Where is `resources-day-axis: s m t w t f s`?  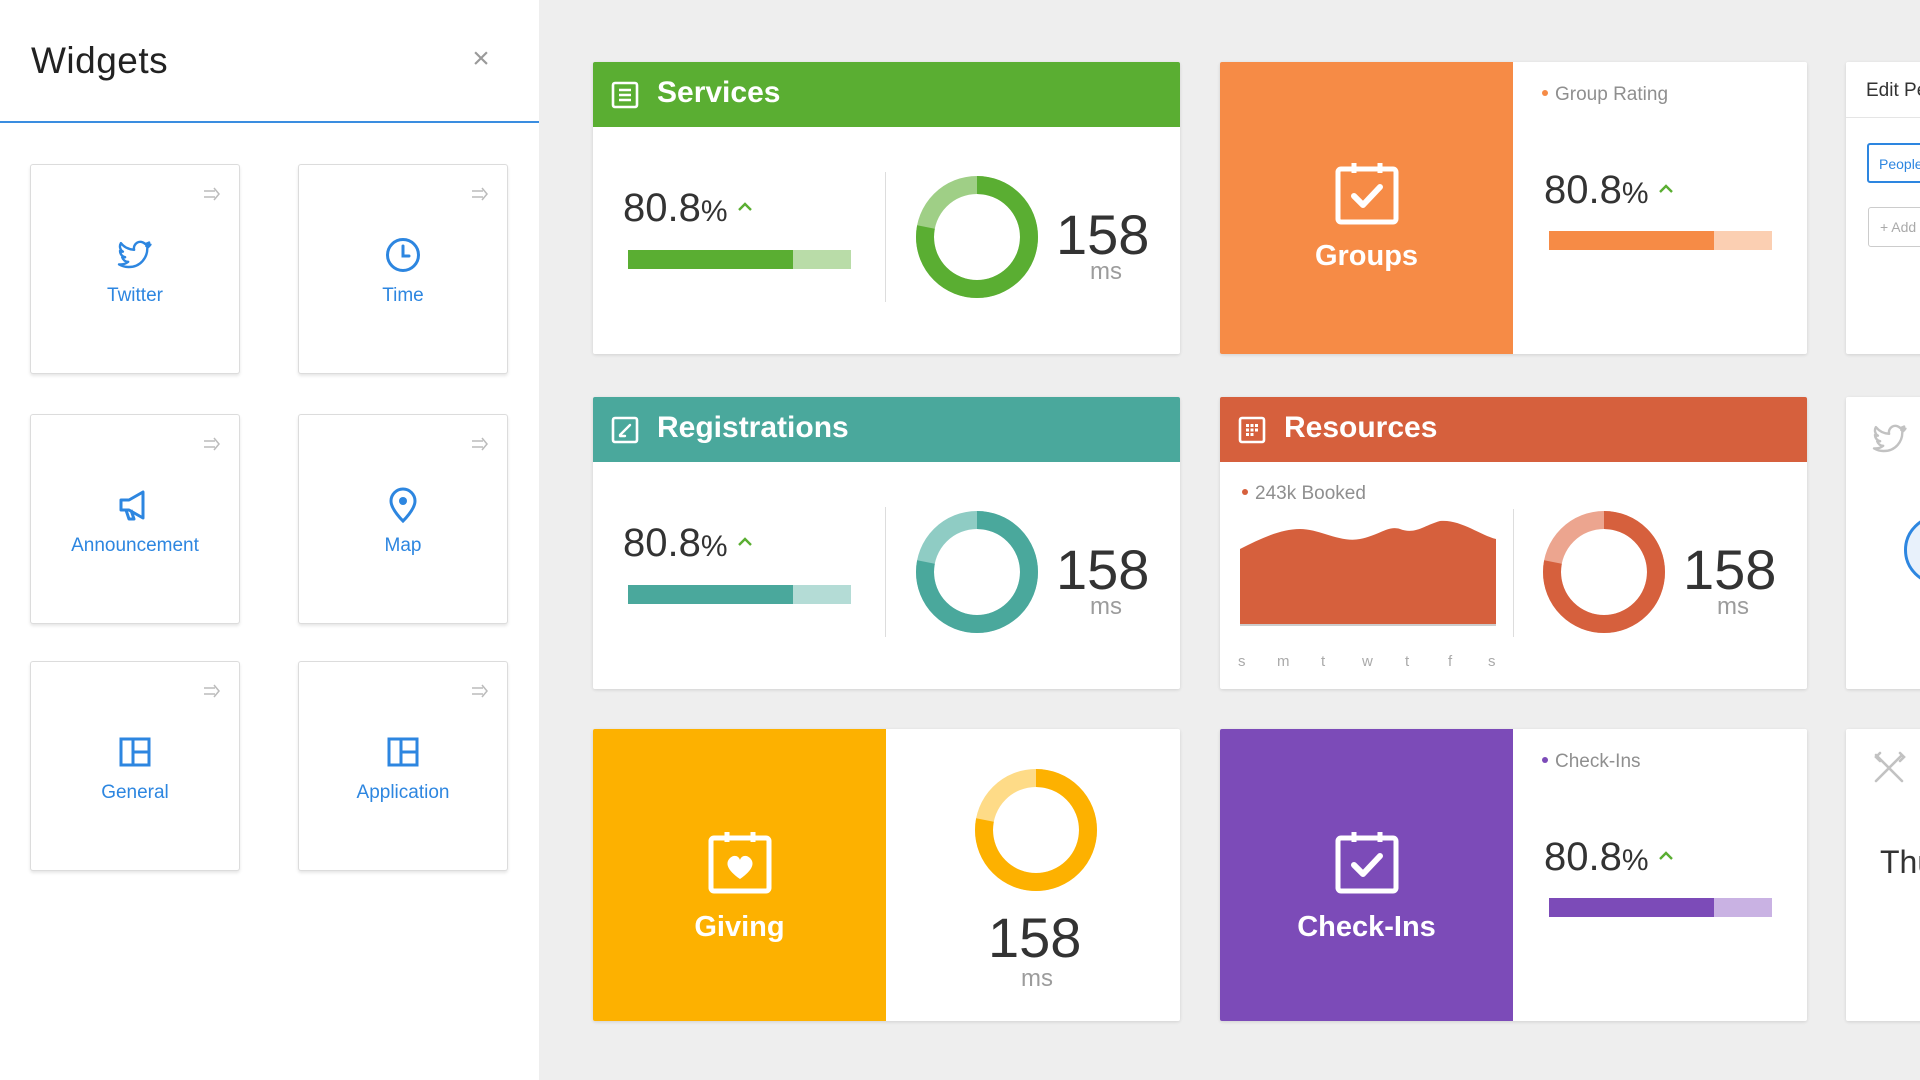
resources-day-axis: s m t w t f s is located at coordinates (1371, 663).